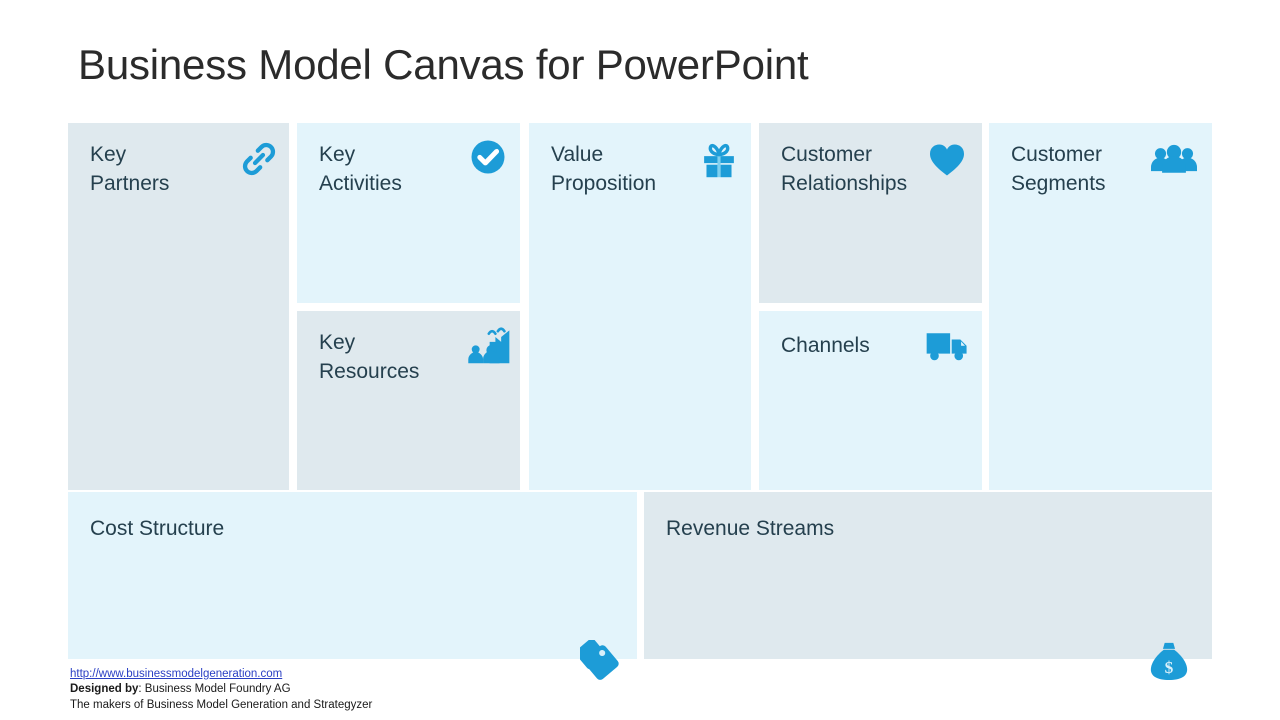 This screenshot has height=720, width=1280. Describe the element at coordinates (640, 306) in the screenshot. I see `block-value-proposition: Value Proposition` at that location.